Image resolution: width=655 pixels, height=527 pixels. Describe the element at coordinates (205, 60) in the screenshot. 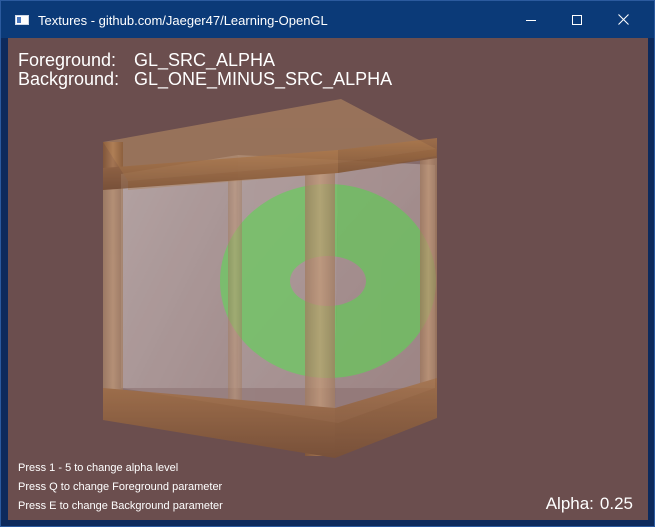

I see `foreground-value: GL_SRC_ALPHA` at that location.